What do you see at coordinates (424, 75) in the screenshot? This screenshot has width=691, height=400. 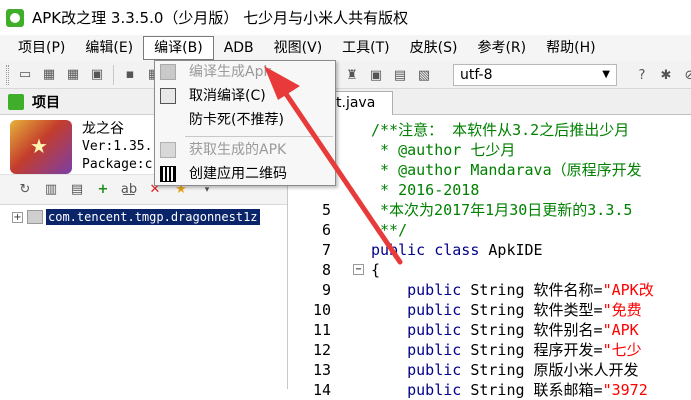 I see `picture-icon: ▧` at bounding box center [424, 75].